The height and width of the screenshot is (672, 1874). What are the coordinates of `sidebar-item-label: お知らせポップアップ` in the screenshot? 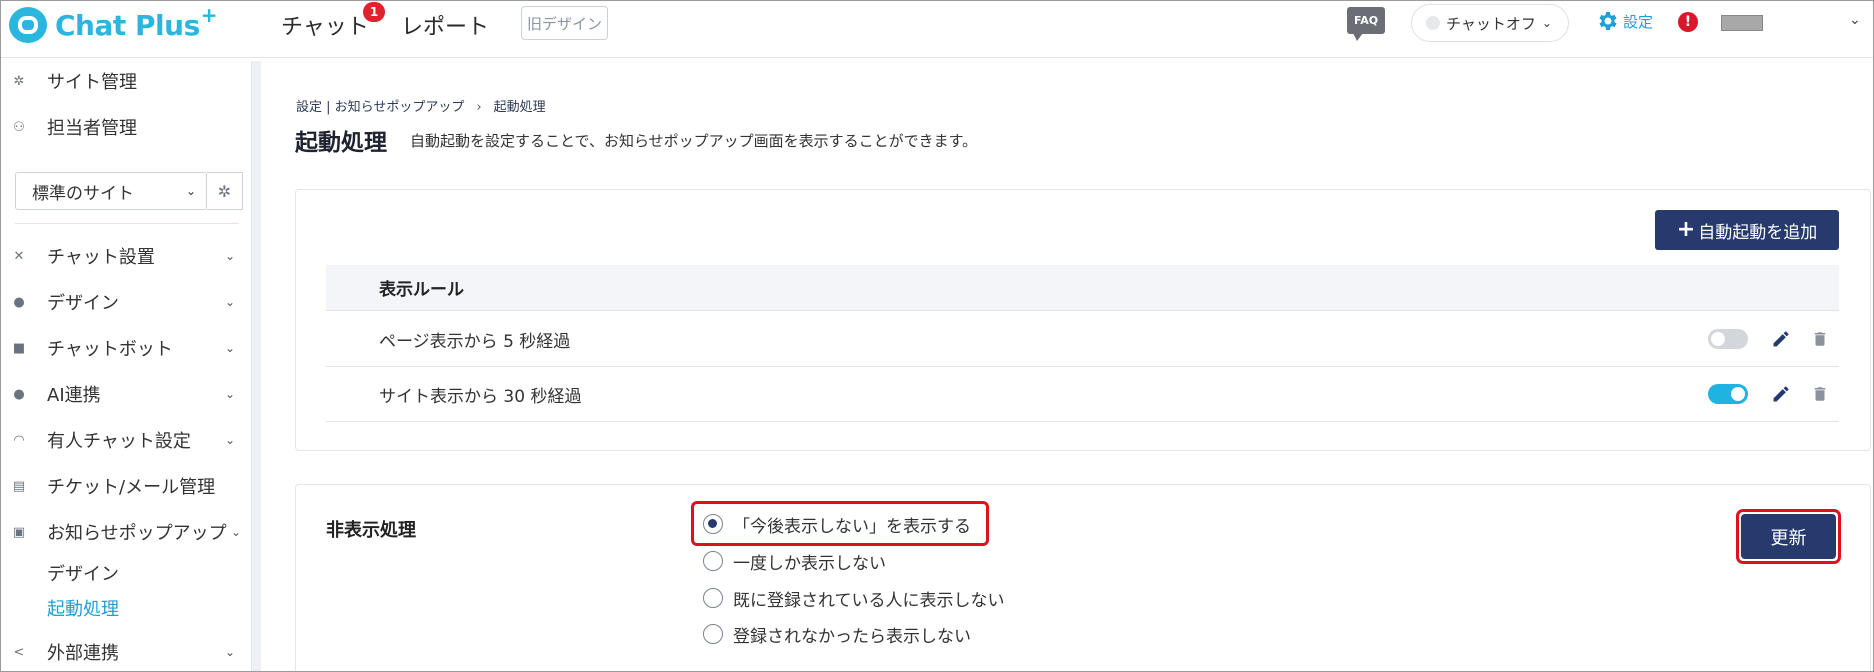 It's located at (137, 533).